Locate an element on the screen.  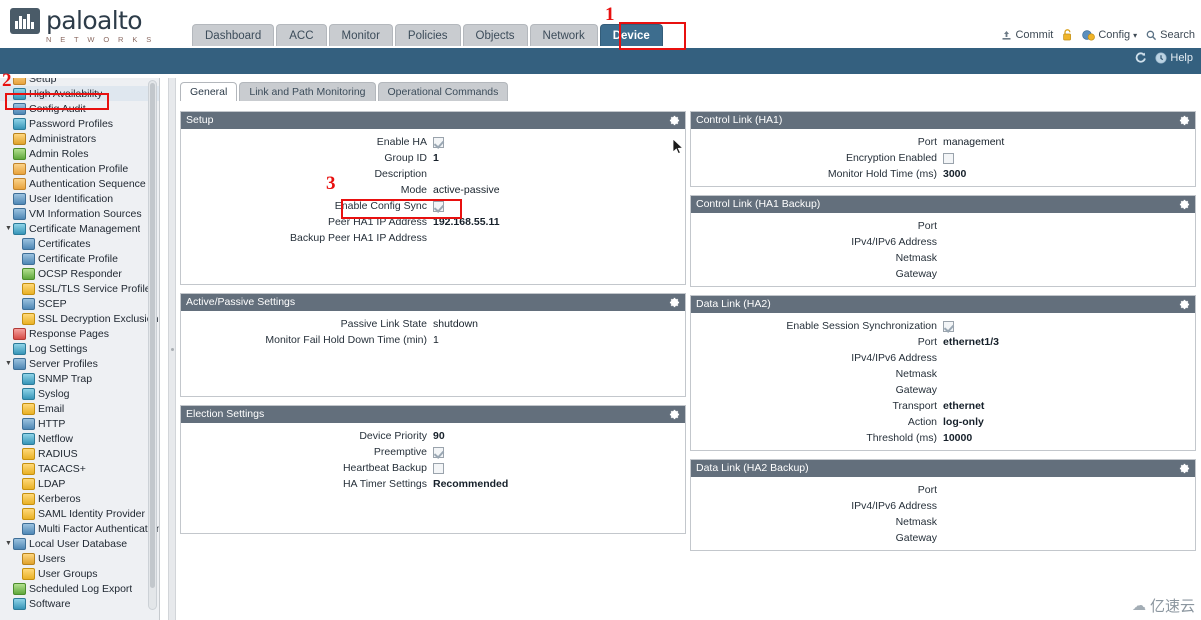
sidebar-item-label: SSL/TLS Service Profile is located at coordinates (94, 288).